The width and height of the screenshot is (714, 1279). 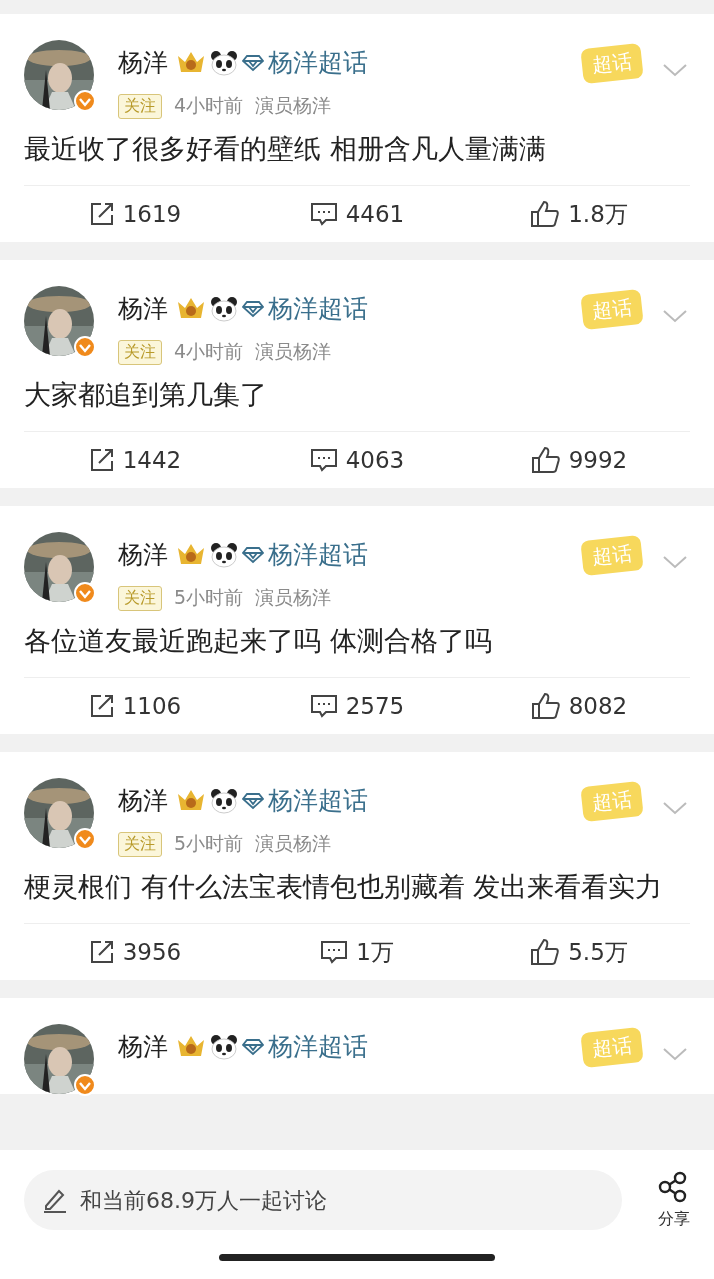 I want to click on repost-button: 1106, so click(x=135, y=706).